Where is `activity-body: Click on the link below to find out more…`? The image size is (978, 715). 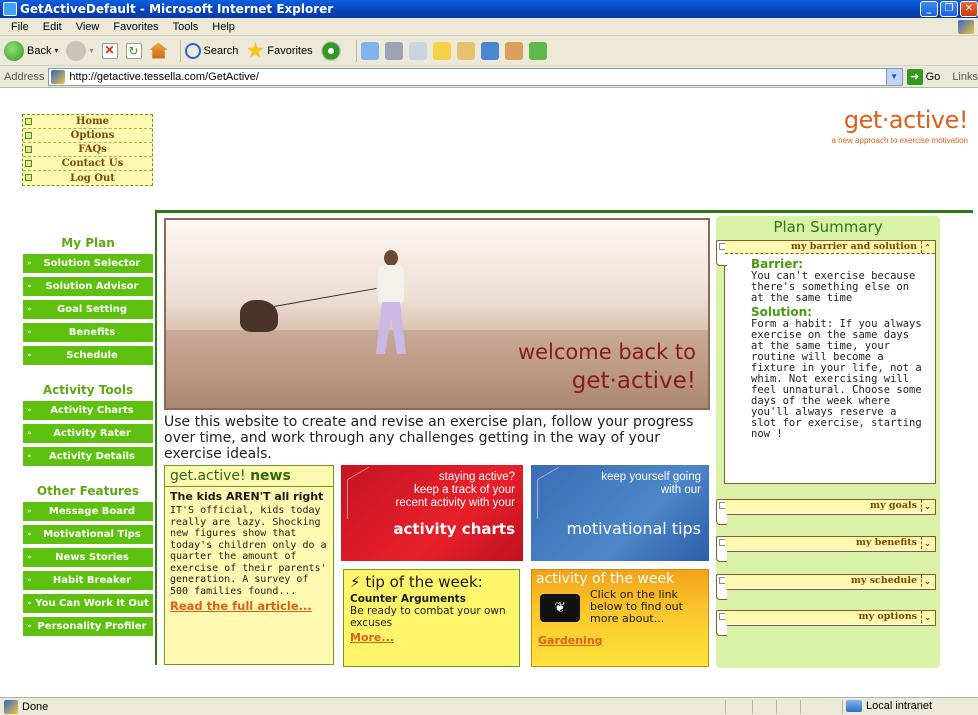
activity-body: Click on the link below to find out more… is located at coordinates (636, 606).